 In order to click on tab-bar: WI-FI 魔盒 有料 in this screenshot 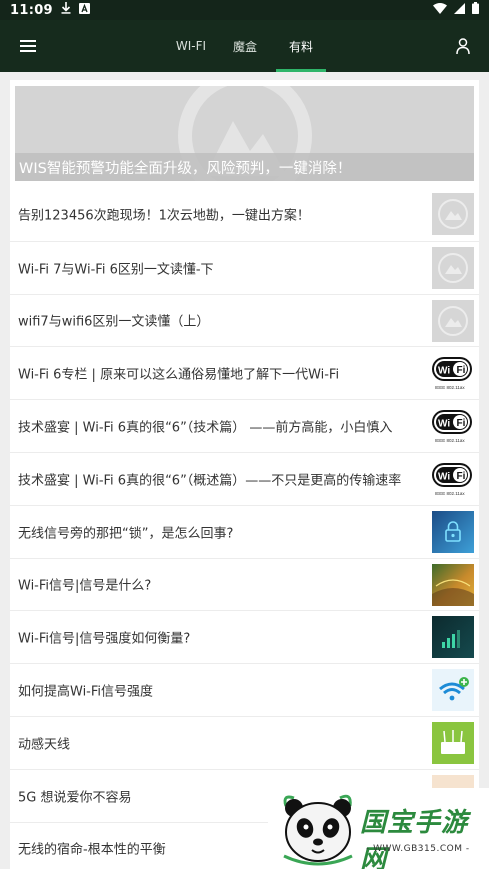, I will do `click(247, 46)`.